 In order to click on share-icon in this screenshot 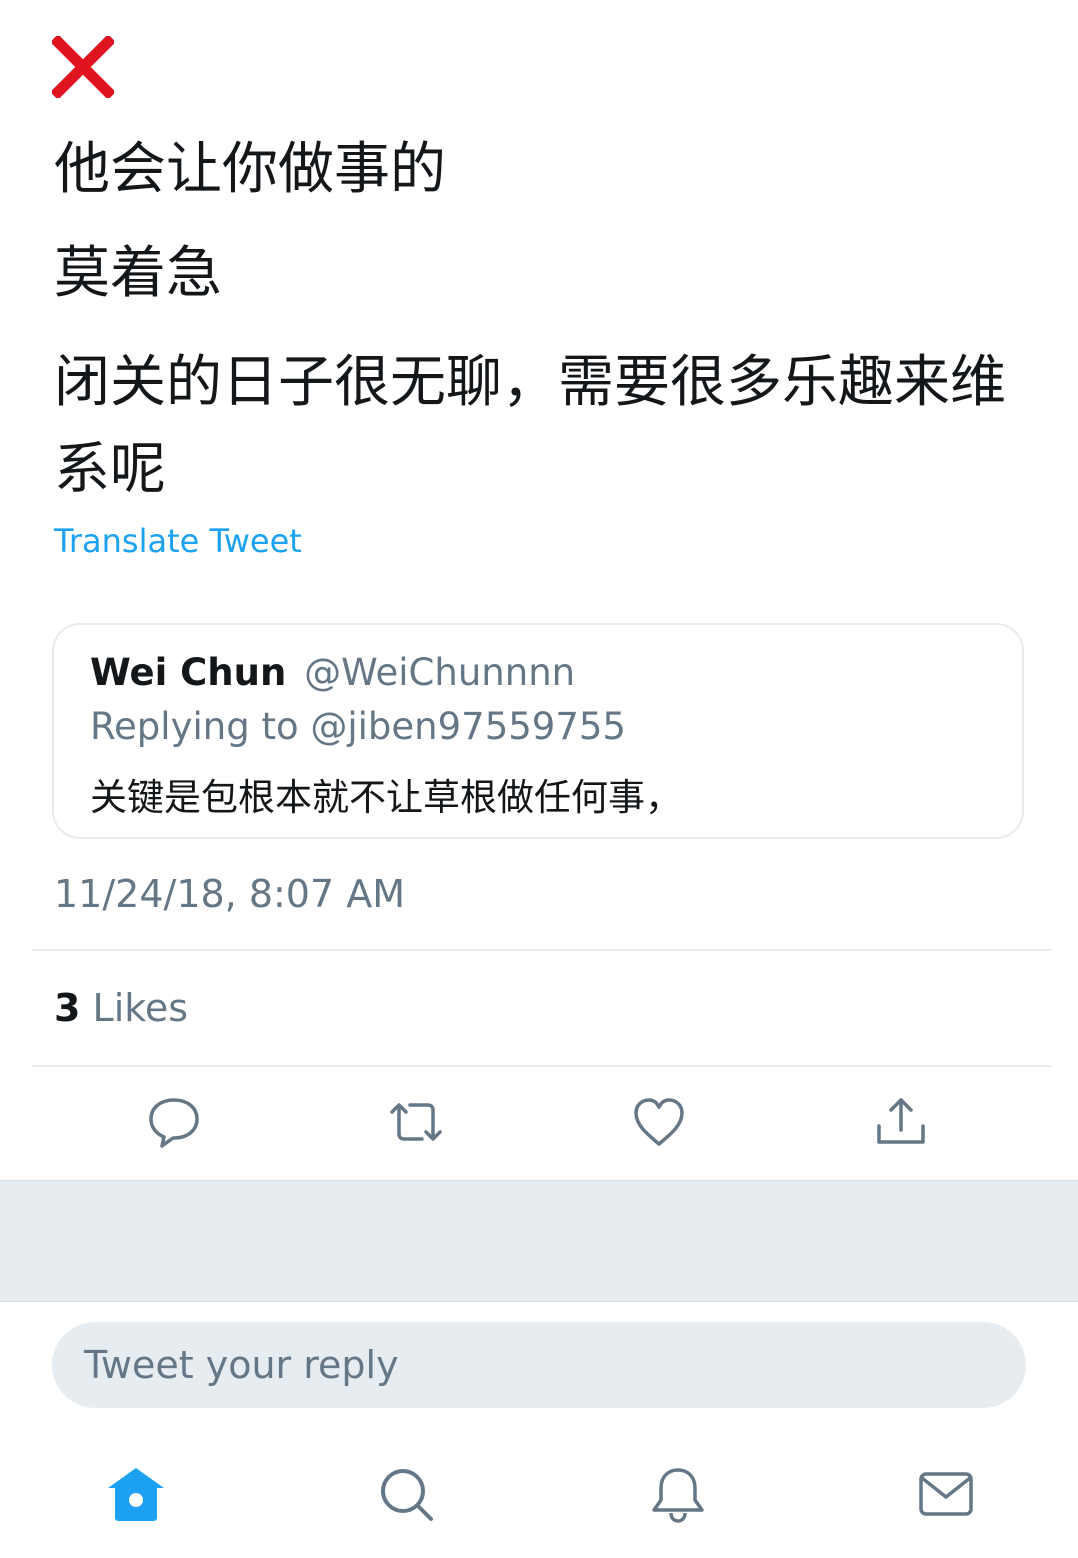, I will do `click(901, 1122)`.